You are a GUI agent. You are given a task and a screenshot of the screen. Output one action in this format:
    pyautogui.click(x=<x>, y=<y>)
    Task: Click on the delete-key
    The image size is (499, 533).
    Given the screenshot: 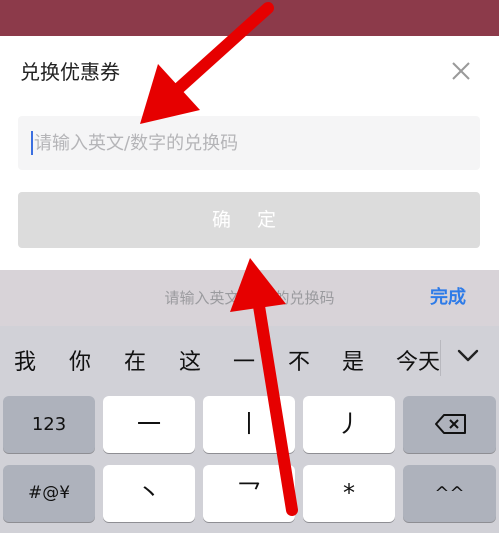 What is the action you would take?
    pyautogui.click(x=449, y=424)
    